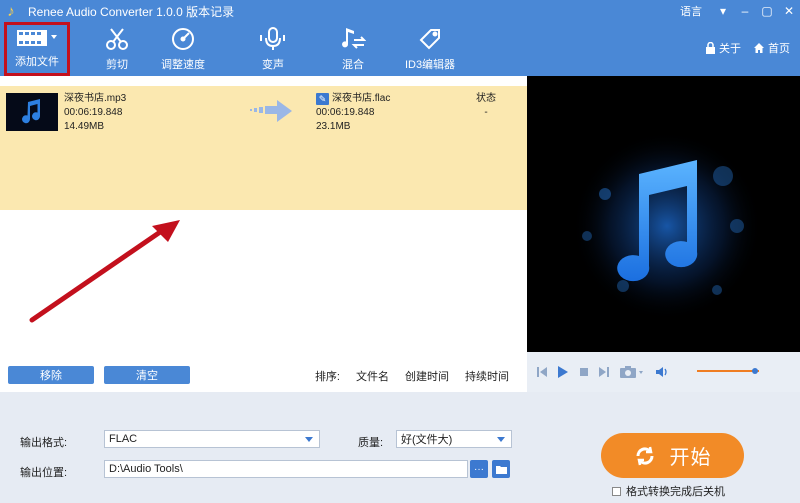 Image resolution: width=800 pixels, height=503 pixels. I want to click on start-label: 开始, so click(690, 458).